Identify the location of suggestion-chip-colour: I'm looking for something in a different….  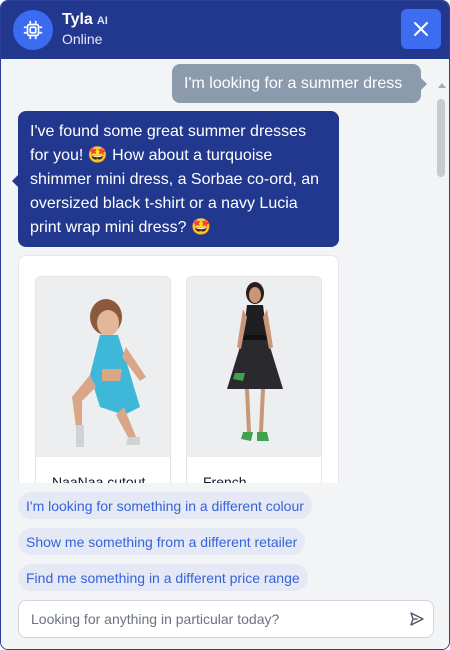
(165, 505).